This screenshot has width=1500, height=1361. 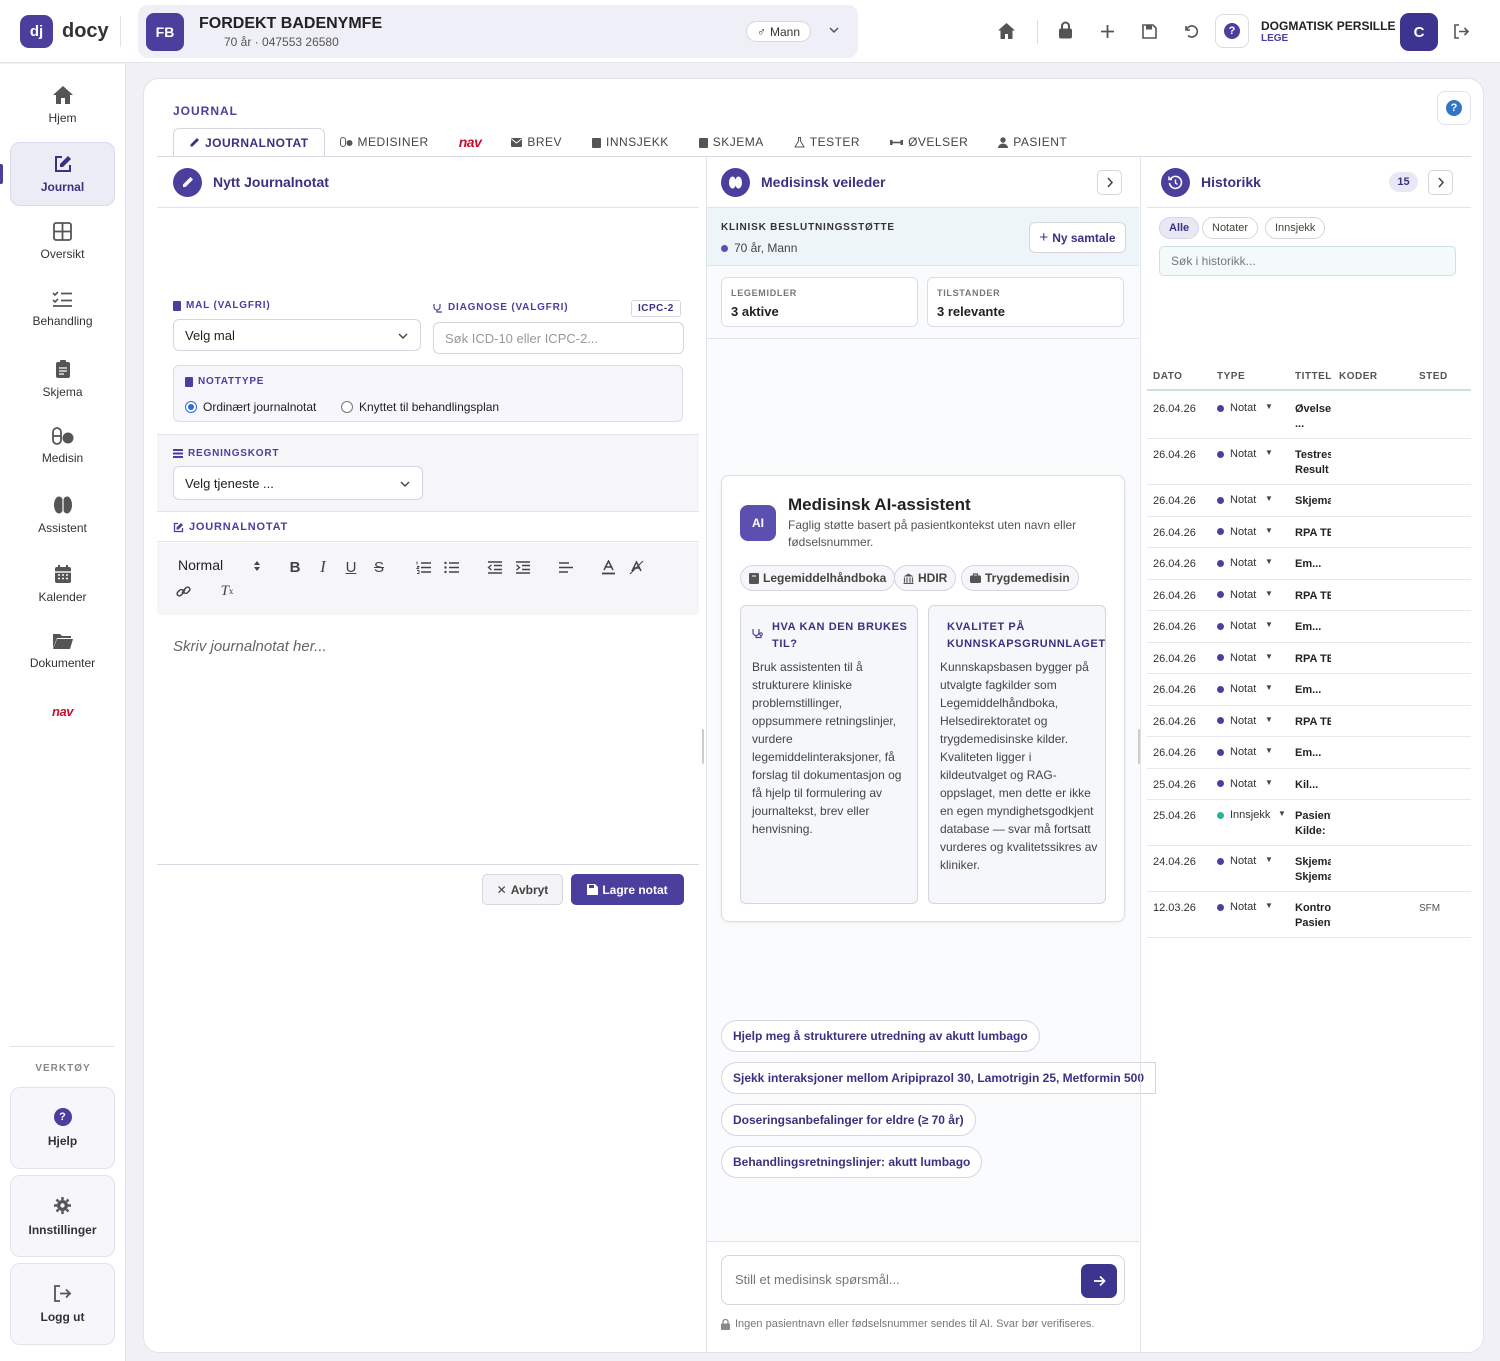 I want to click on sidebar-item-medicine: Medisin, so click(x=62, y=448).